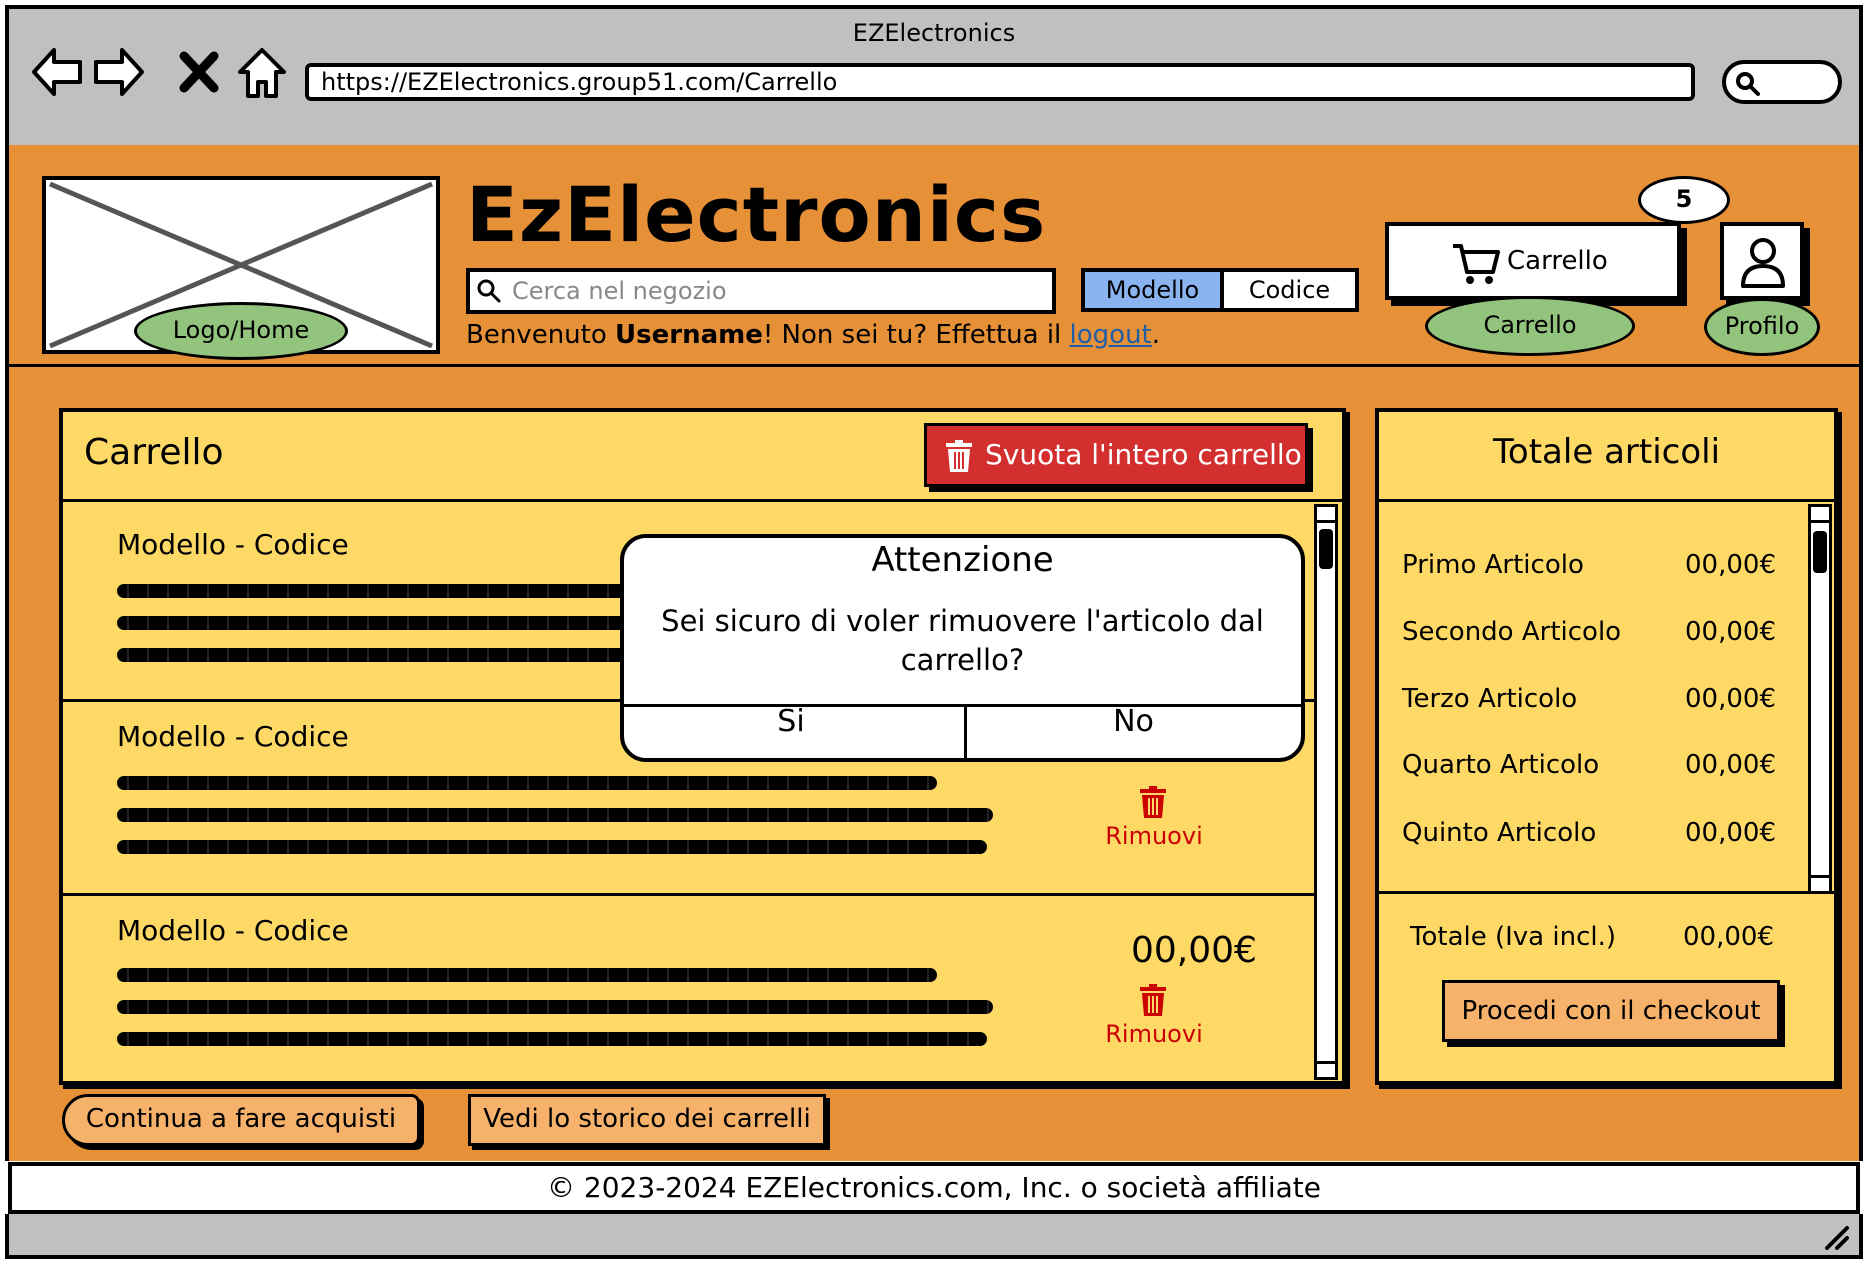 The width and height of the screenshot is (1868, 1264). I want to click on search-mode-codice: Codice, so click(1291, 290).